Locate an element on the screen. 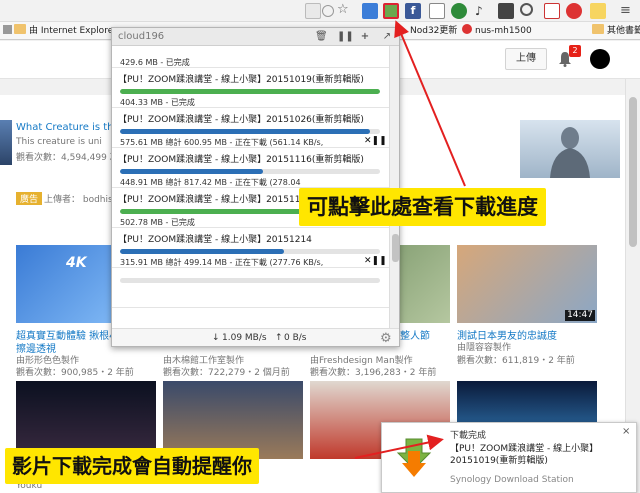 The width and height of the screenshot is (640, 493). progress-callout: 可點擊此處查看下載進度 is located at coordinates (422, 207).